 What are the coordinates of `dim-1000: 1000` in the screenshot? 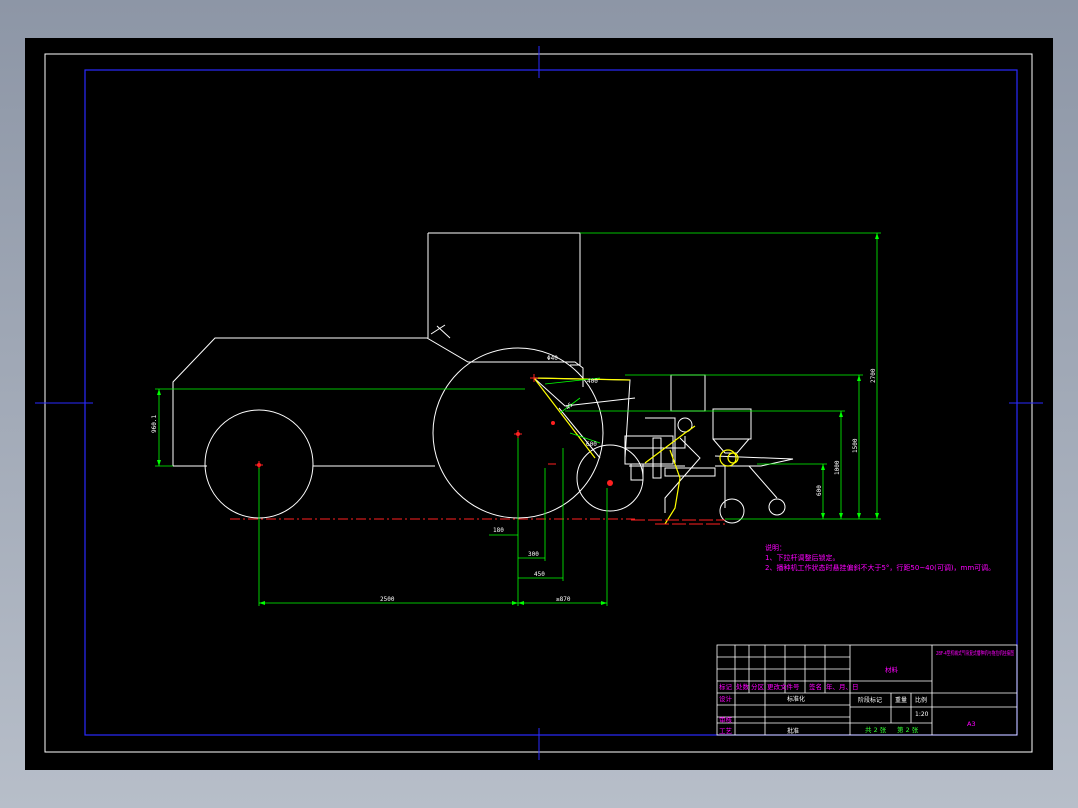 It's located at (837, 467).